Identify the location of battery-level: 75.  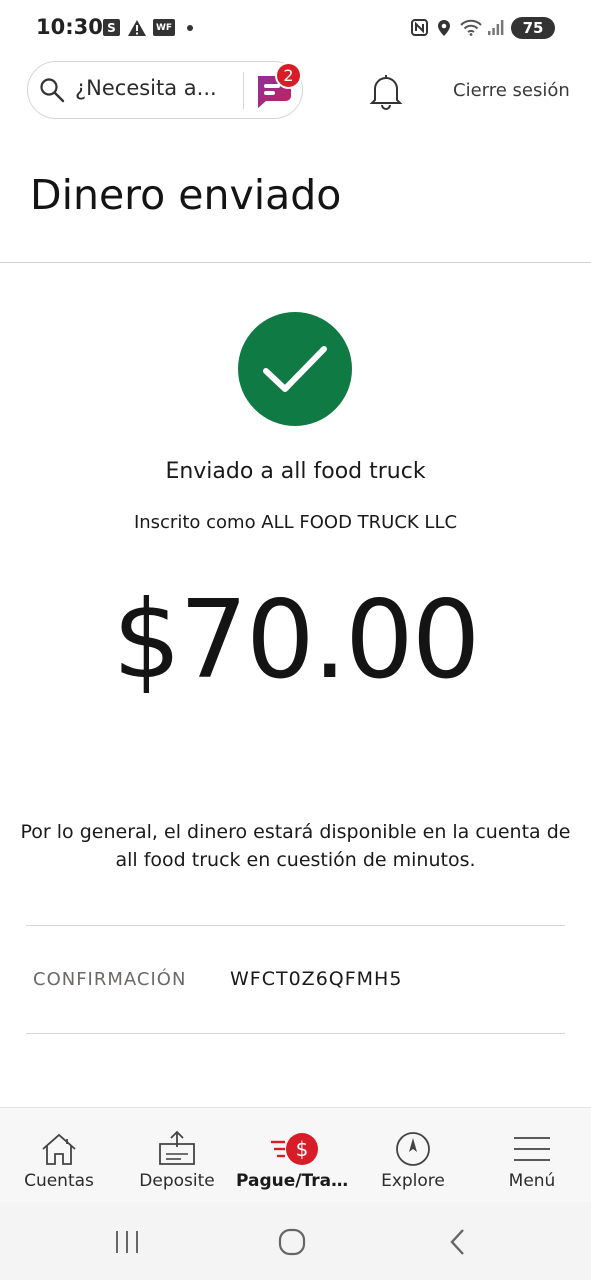
(533, 28).